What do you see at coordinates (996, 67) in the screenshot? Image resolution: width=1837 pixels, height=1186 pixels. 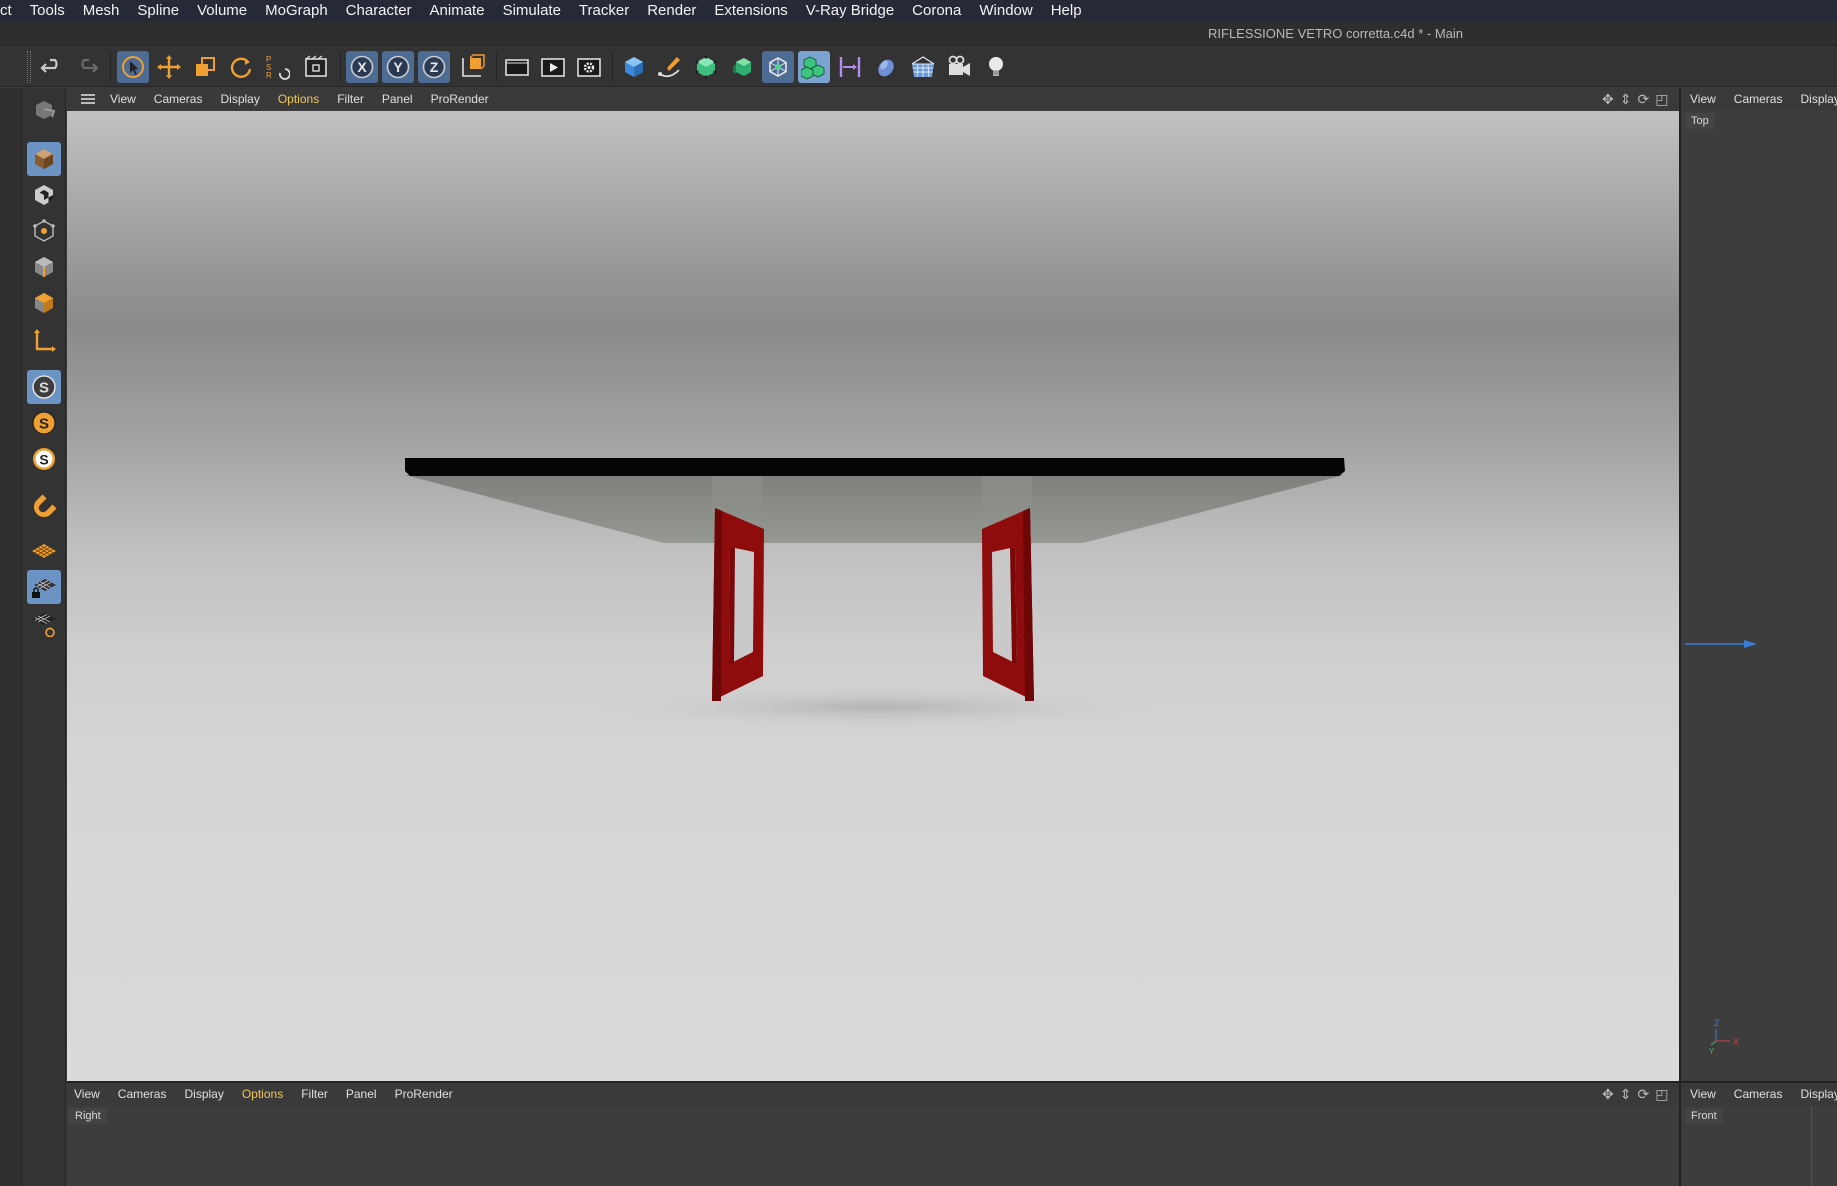 I see `light-icon` at bounding box center [996, 67].